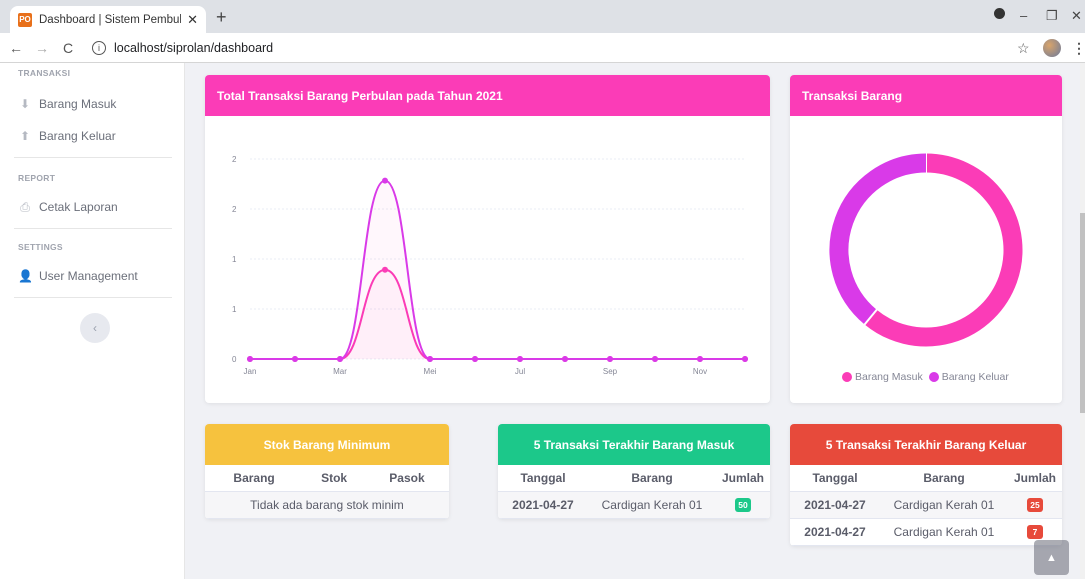 Image resolution: width=1085 pixels, height=579 pixels. I want to click on table-row: Tidak ada barang stok minim, so click(327, 505).